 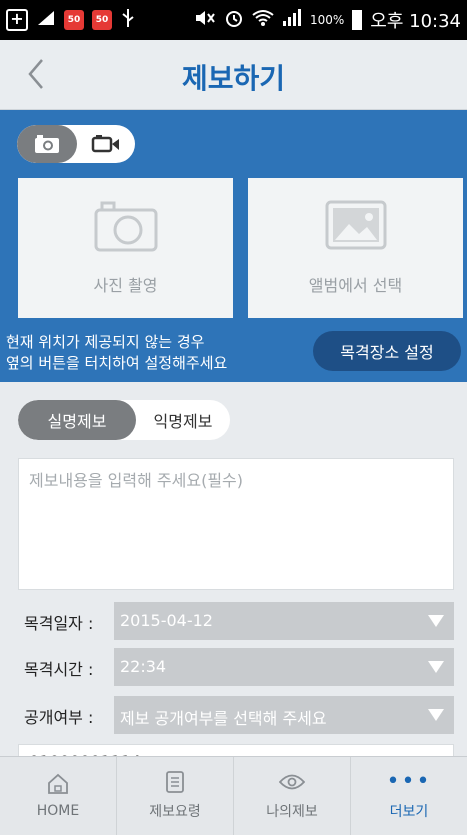 I want to click on witness-date-row: 목격일자 : 2015-04-12, so click(x=236, y=621).